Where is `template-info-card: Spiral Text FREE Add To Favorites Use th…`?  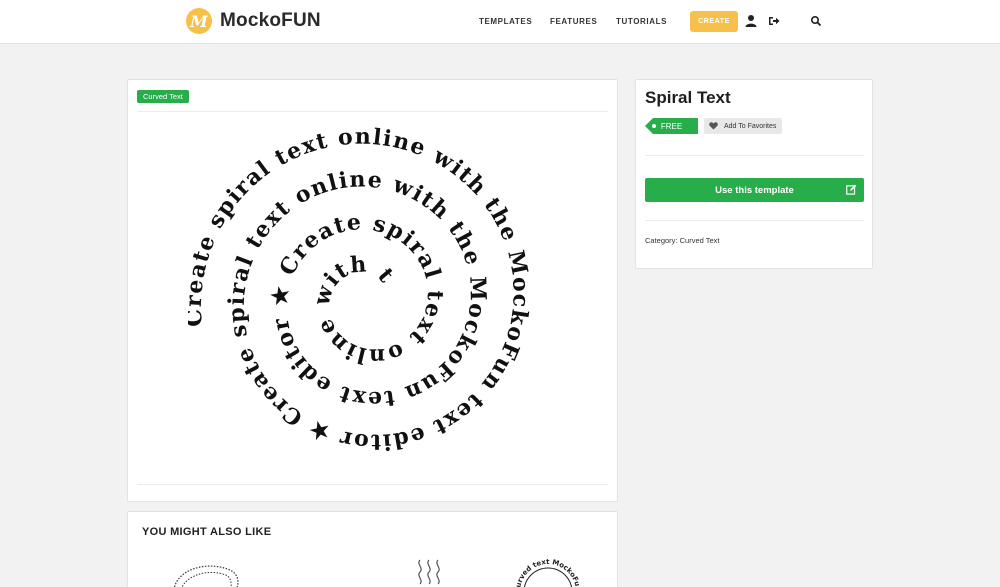 template-info-card: Spiral Text FREE Add To Favorites Use th… is located at coordinates (754, 174).